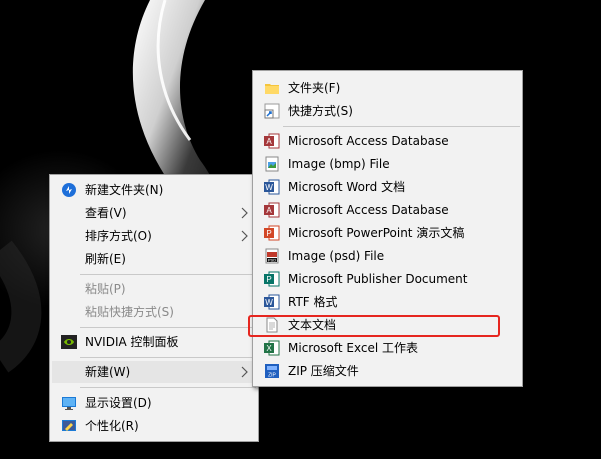 The image size is (601, 459). I want to click on menu-item-paste-shortcut: 粘贴快捷方式(S), so click(154, 312).